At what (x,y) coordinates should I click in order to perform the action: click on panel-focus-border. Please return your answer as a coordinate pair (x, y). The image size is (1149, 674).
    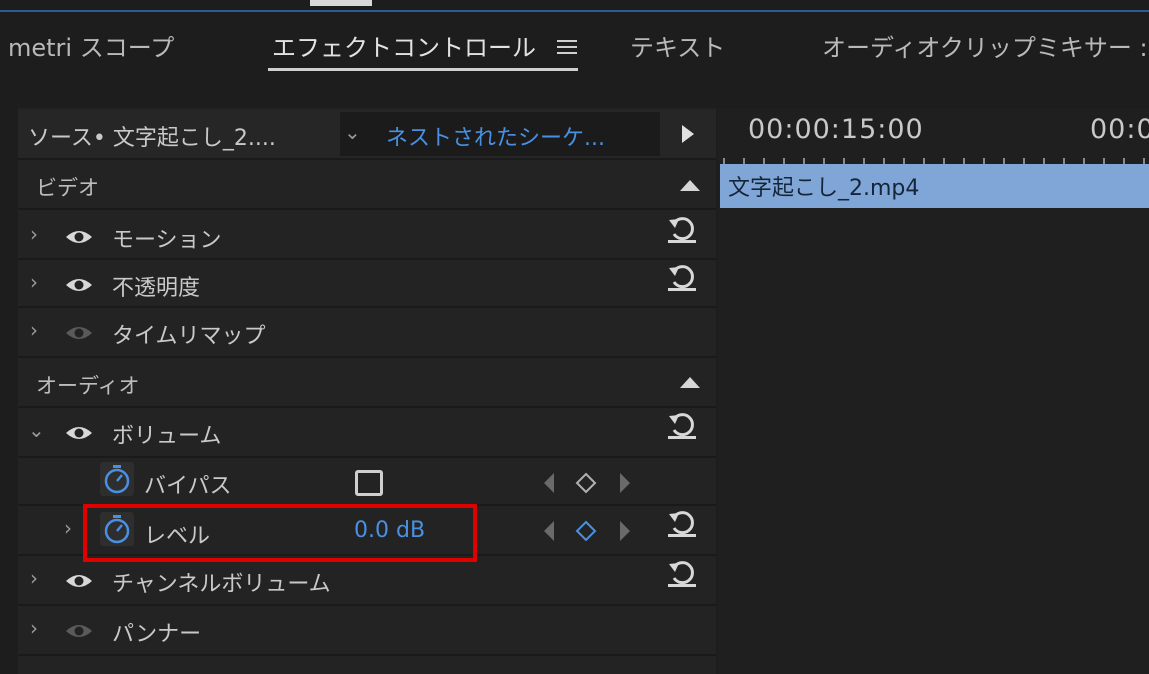
    Looking at the image, I should click on (574, 11).